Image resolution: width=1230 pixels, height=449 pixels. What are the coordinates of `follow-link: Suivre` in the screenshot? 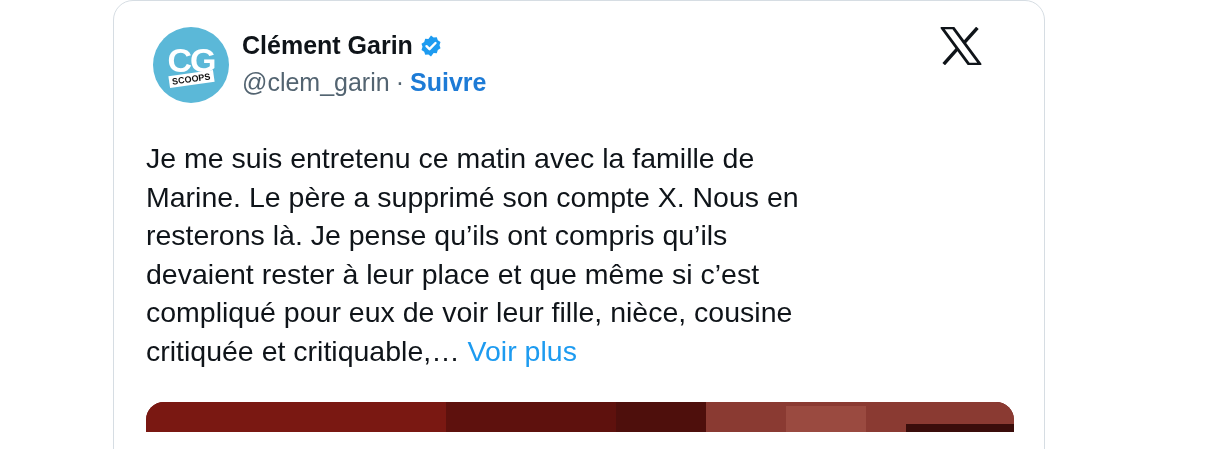 It's located at (448, 82).